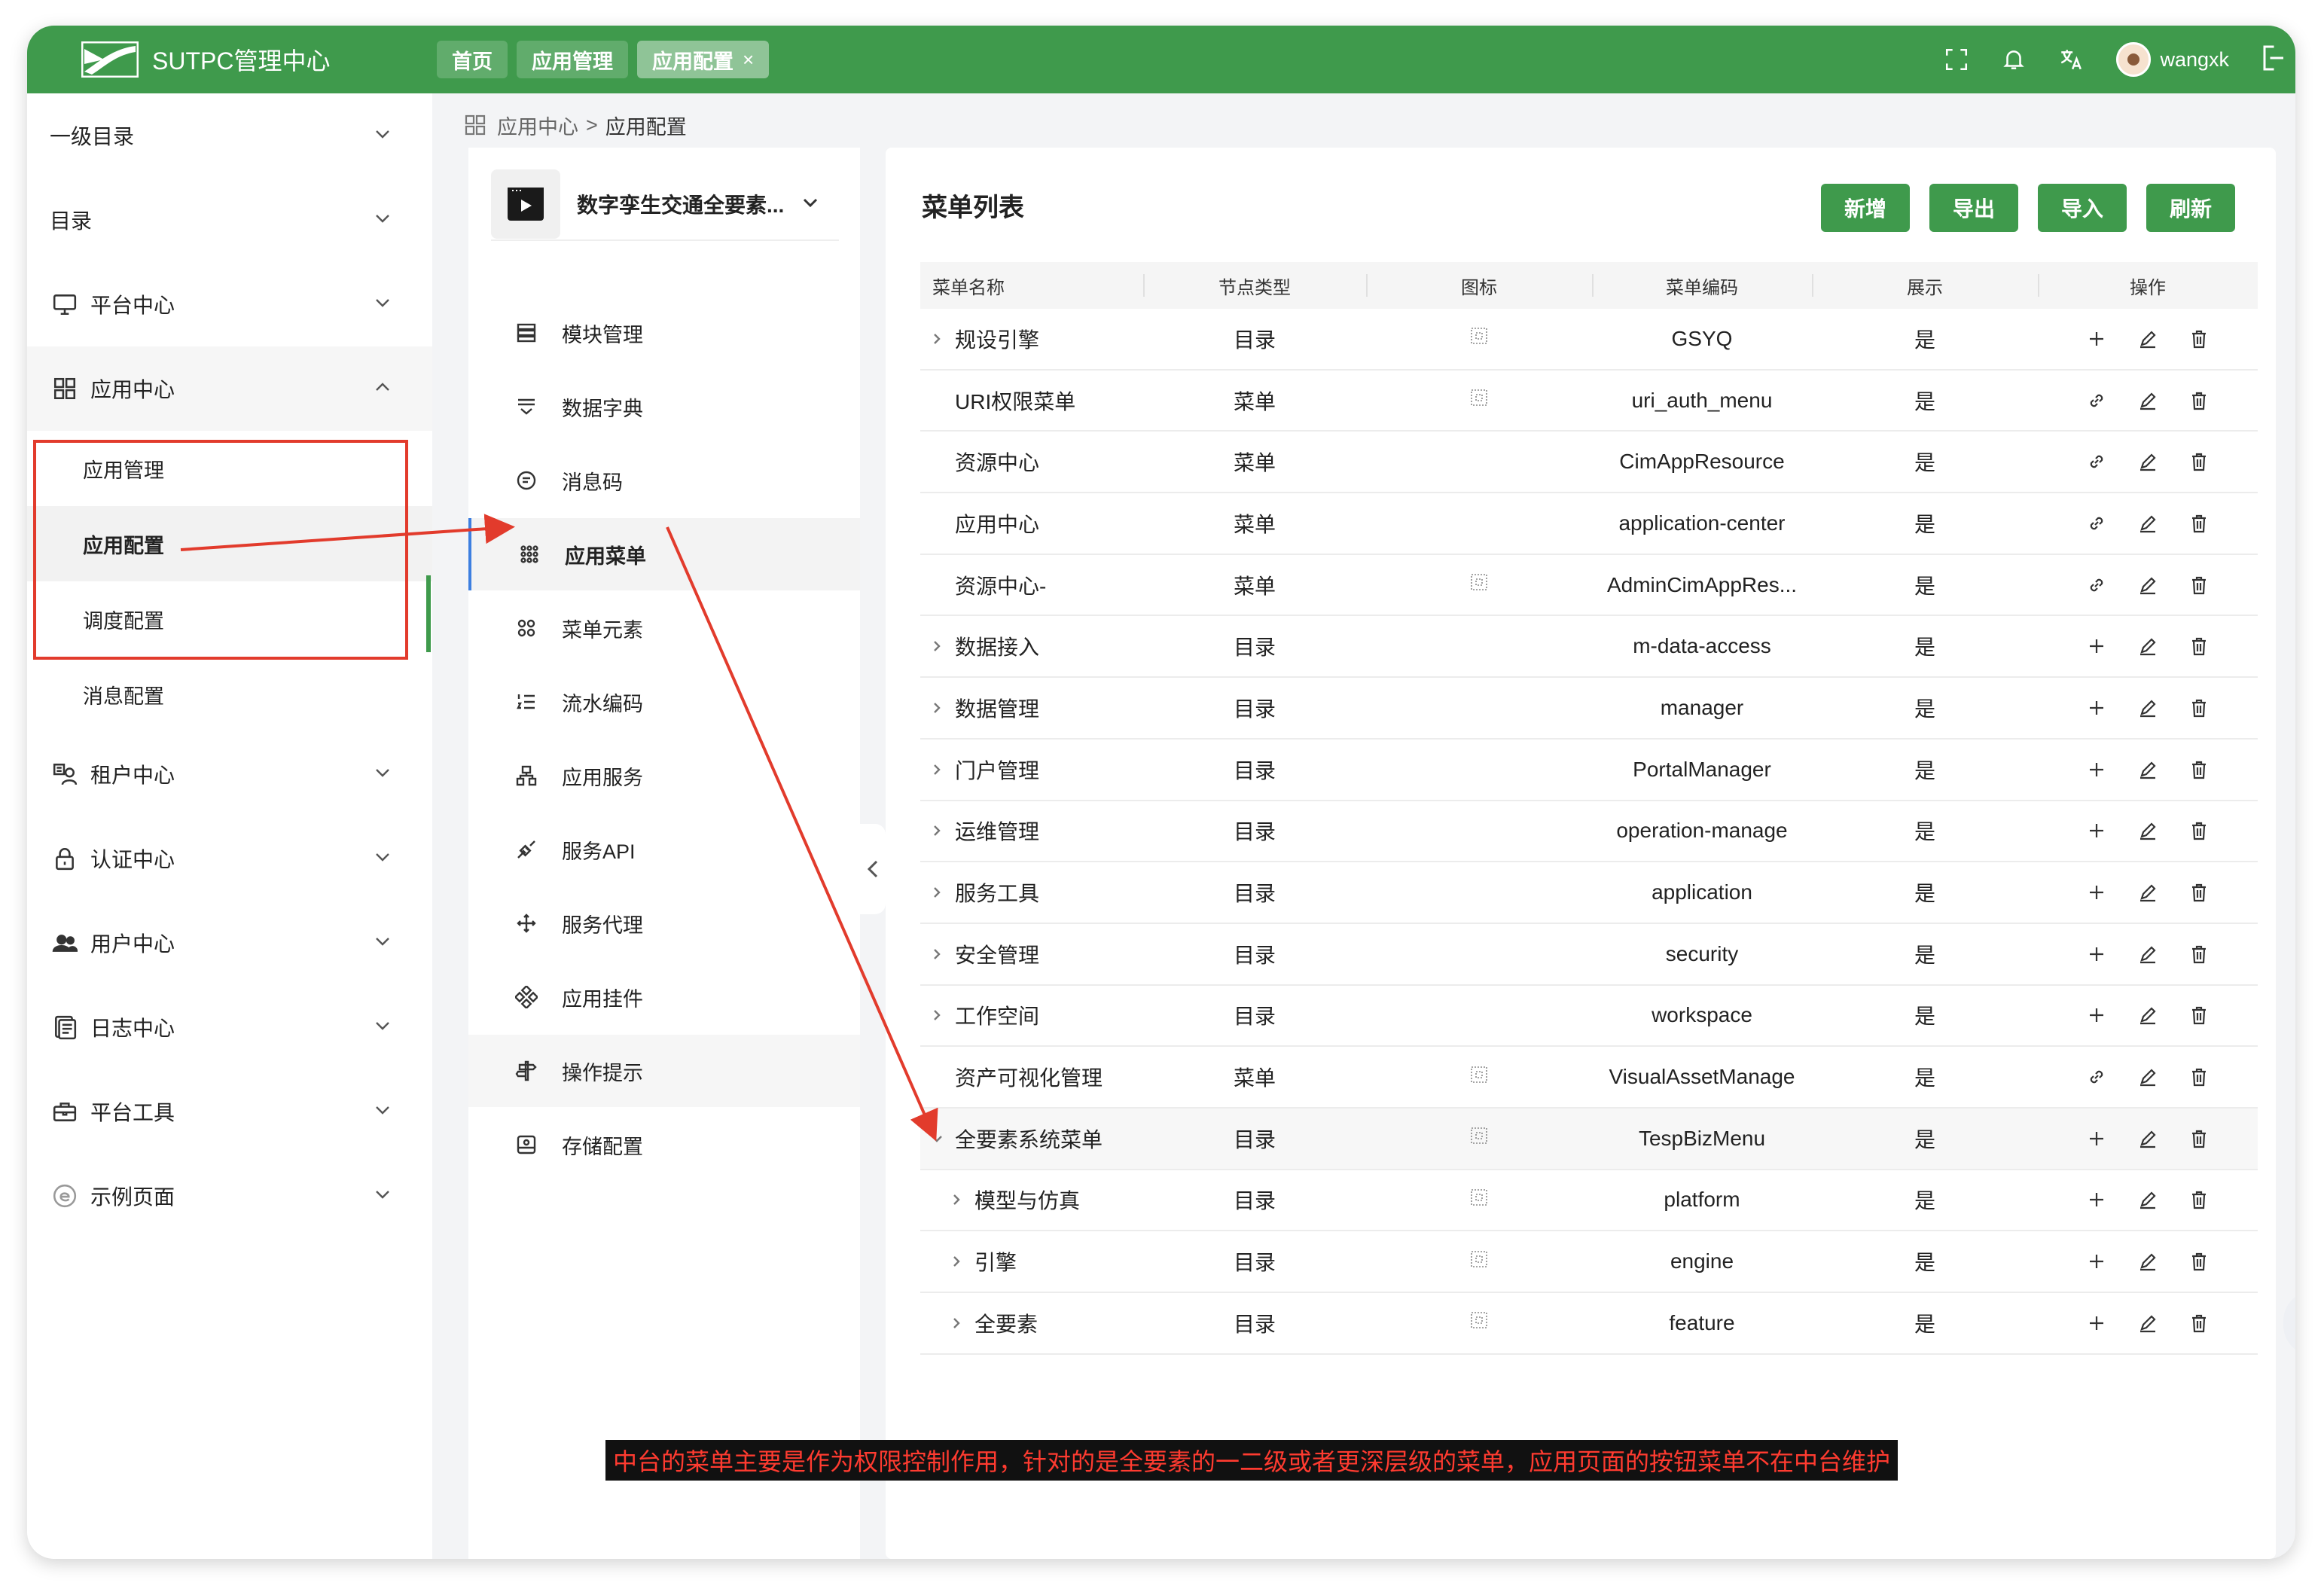  I want to click on table-row: 模型与仿真 目录 platform 是, so click(1589, 1201).